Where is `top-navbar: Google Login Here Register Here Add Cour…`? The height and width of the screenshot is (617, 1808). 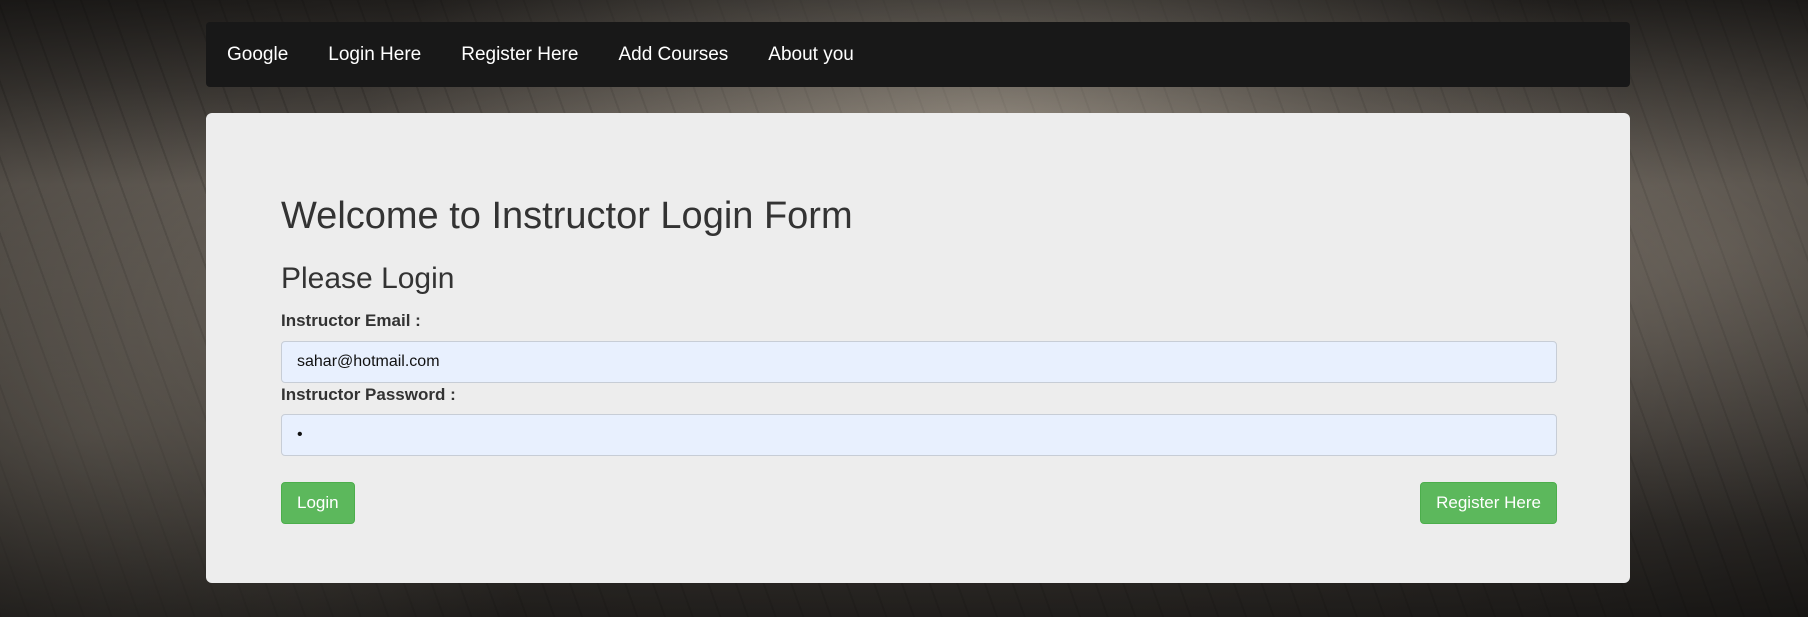 top-navbar: Google Login Here Register Here Add Cour… is located at coordinates (918, 54).